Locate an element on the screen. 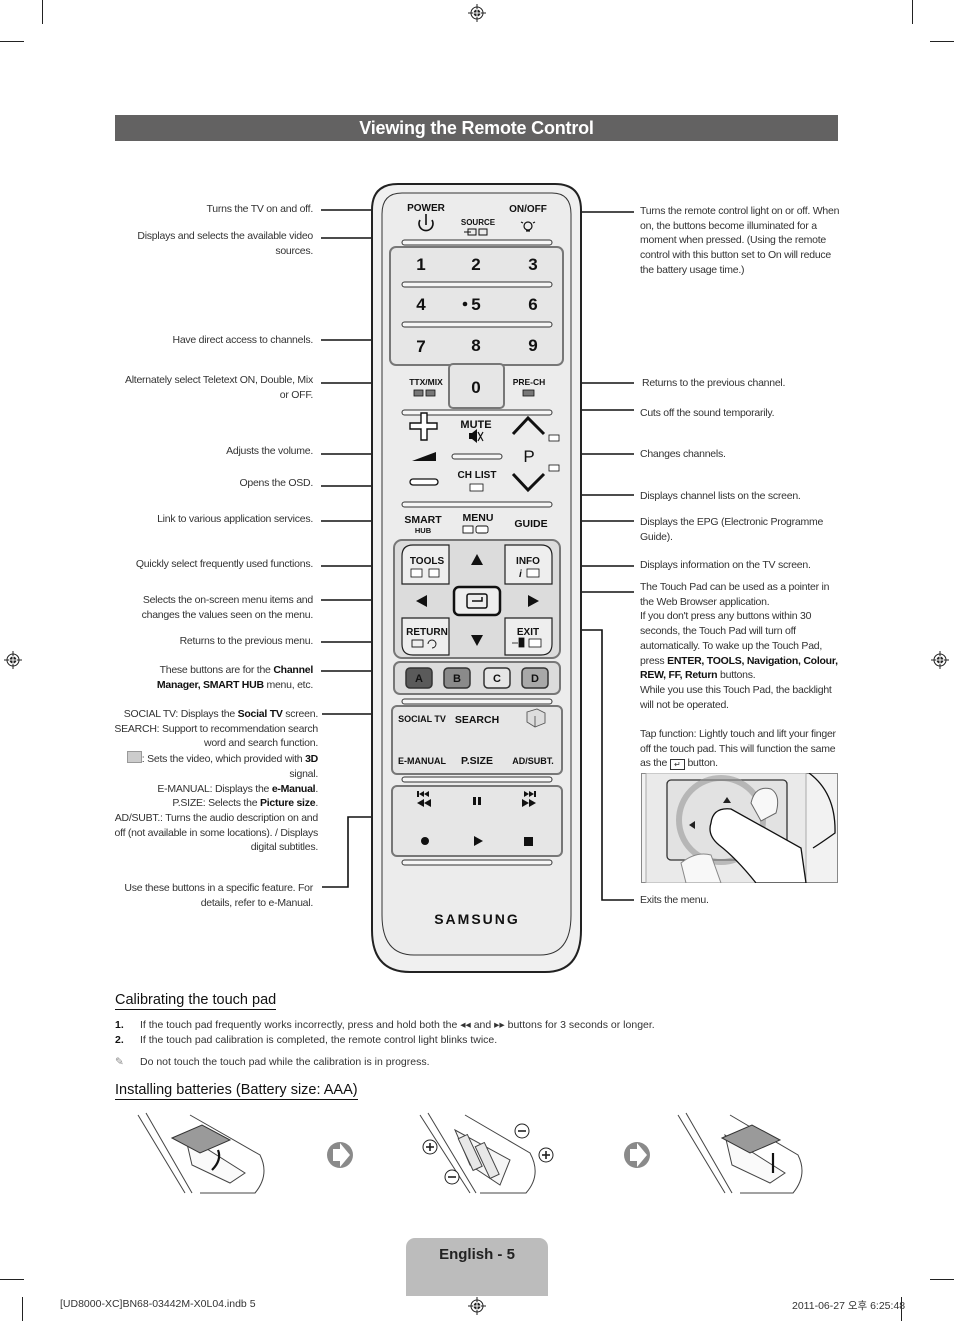  digit-8: 8 is located at coordinates (475, 345).